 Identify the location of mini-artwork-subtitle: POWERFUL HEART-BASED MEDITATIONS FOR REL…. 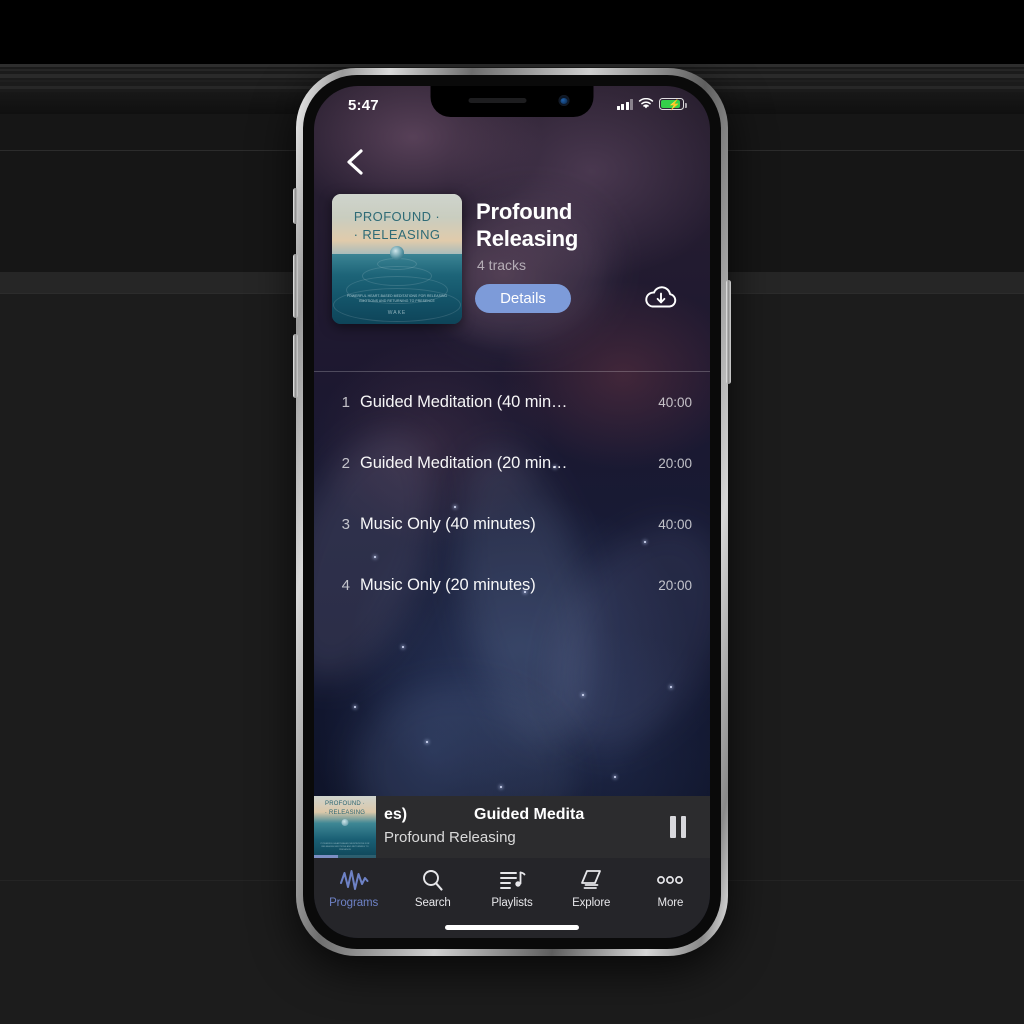
(345, 847).